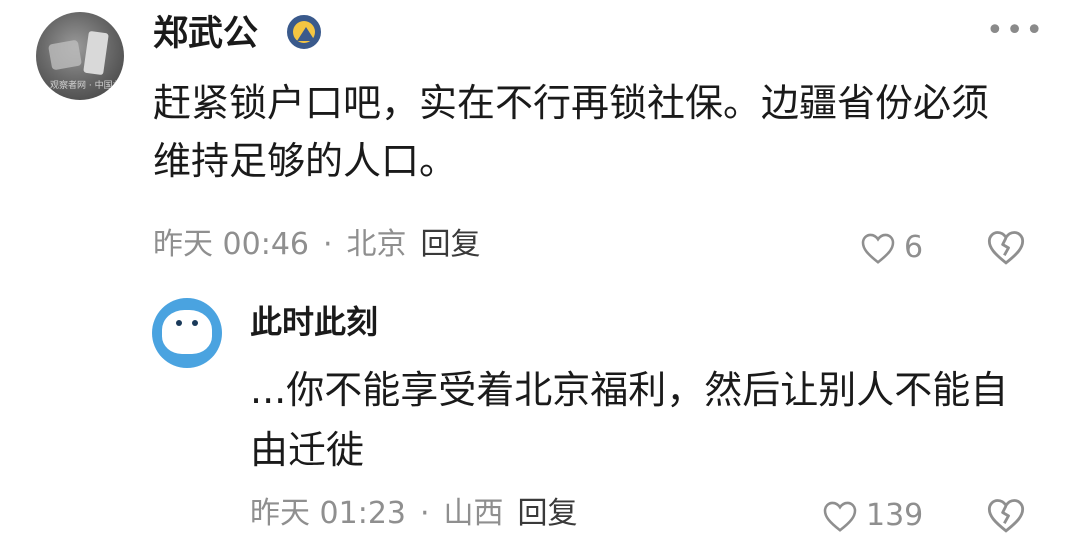 The height and width of the screenshot is (559, 1072). Describe the element at coordinates (304, 32) in the screenshot. I see `verified-badge-icon` at that location.